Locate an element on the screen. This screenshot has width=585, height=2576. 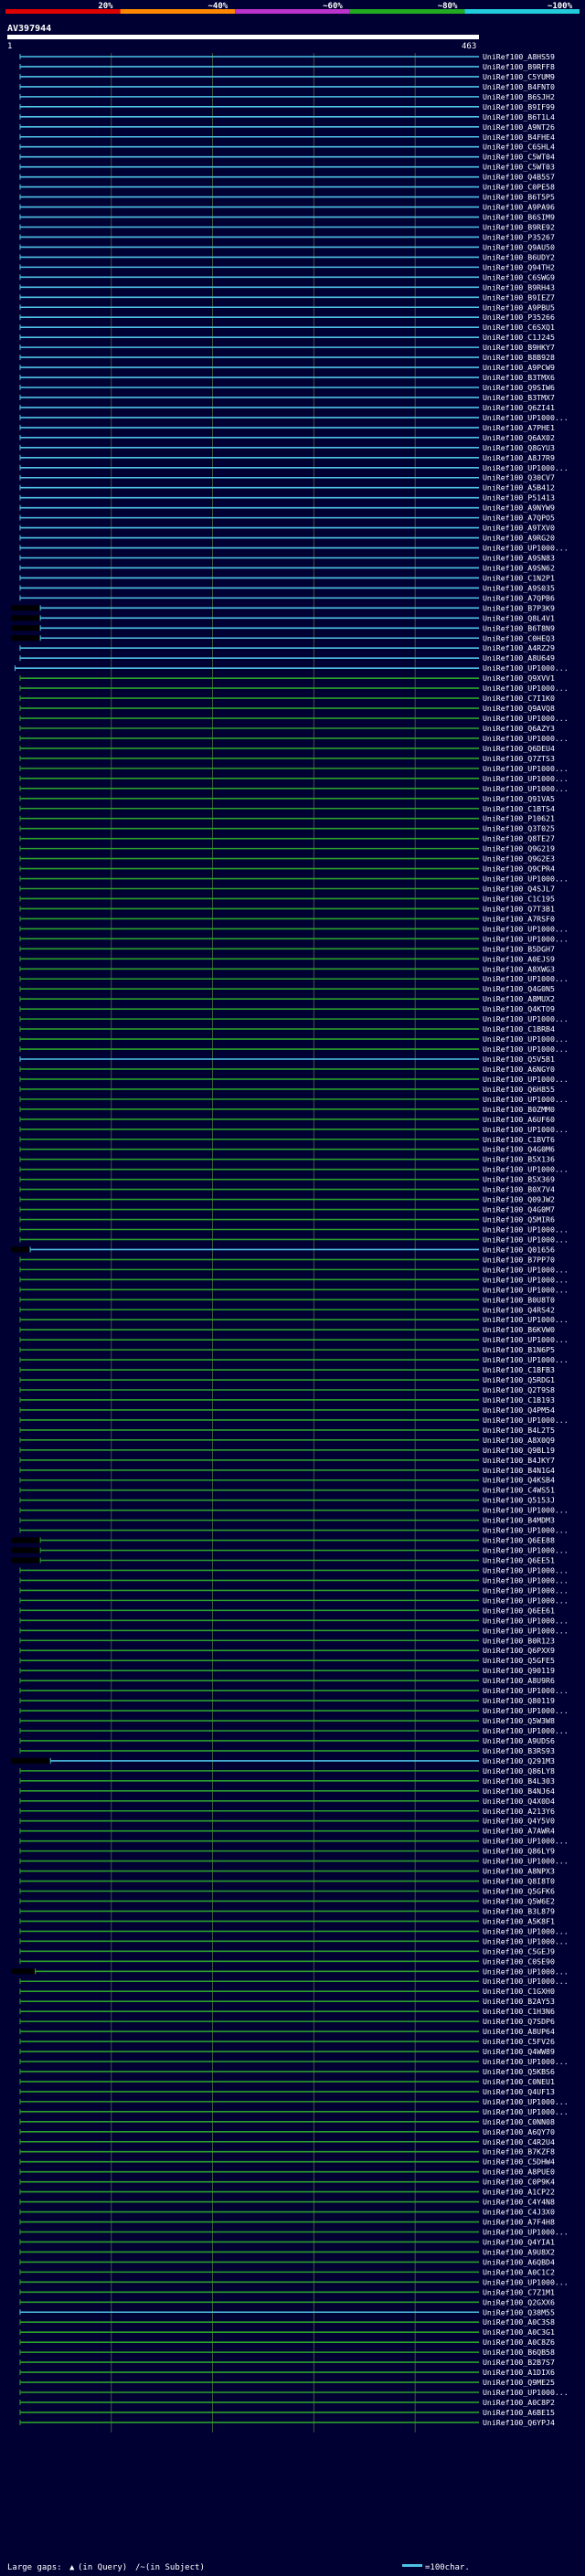
hit-label: UniRef100_Q4WW89 is located at coordinates (519, 2051).